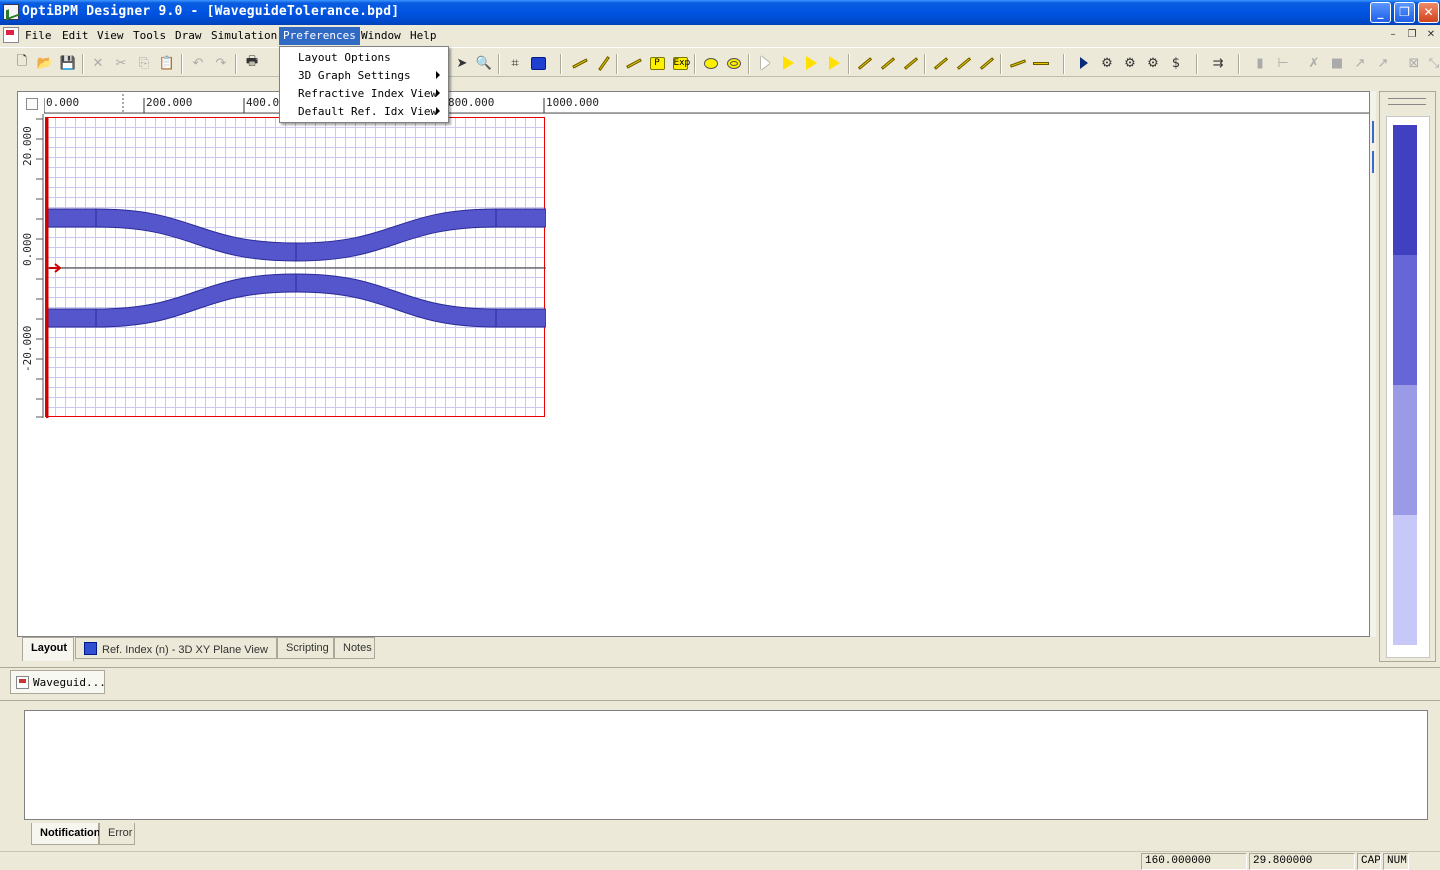  Describe the element at coordinates (462, 63) in the screenshot. I see `select-arrow-icon: ➤` at that location.